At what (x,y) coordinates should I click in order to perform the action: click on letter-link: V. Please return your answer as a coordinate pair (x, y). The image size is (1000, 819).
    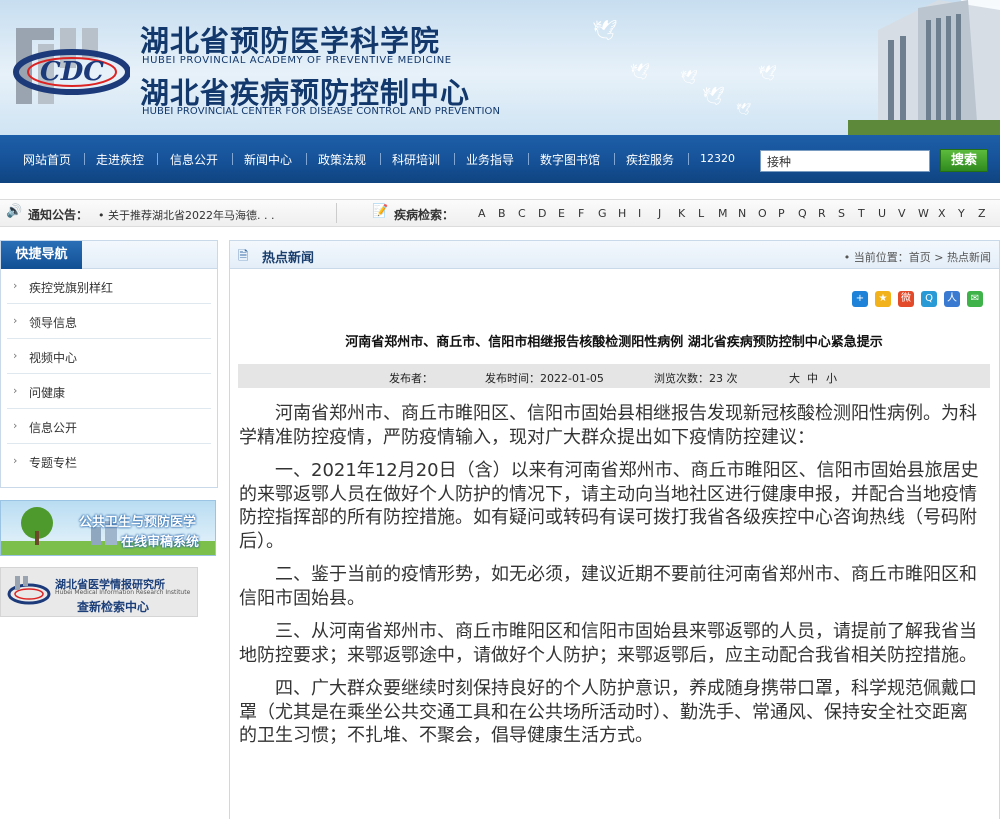
    Looking at the image, I should click on (908, 213).